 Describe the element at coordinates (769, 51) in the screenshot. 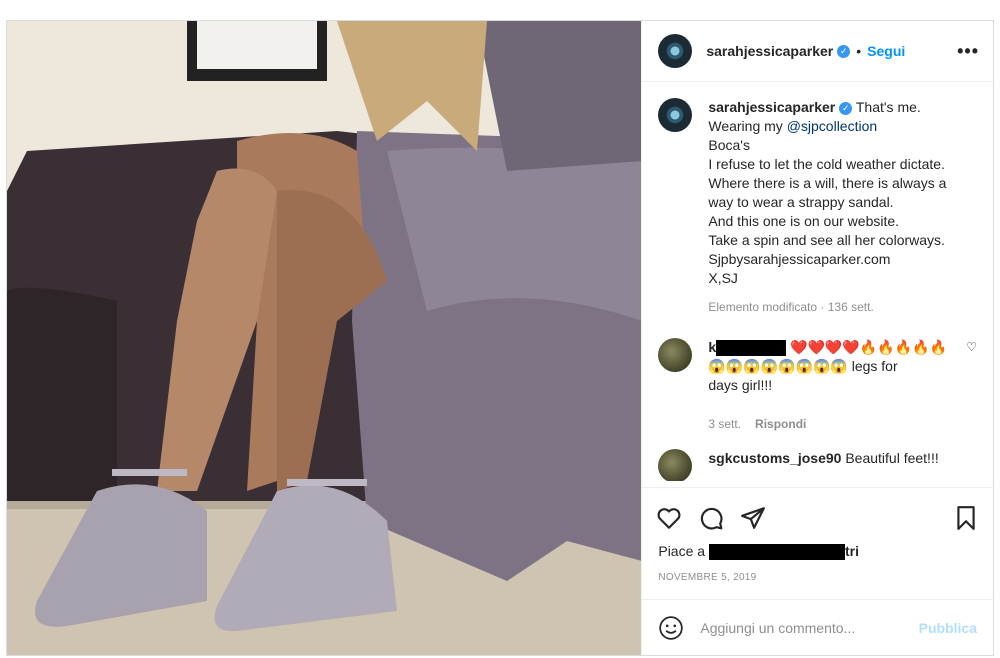

I see `author-username: sarahjessicaparker` at that location.